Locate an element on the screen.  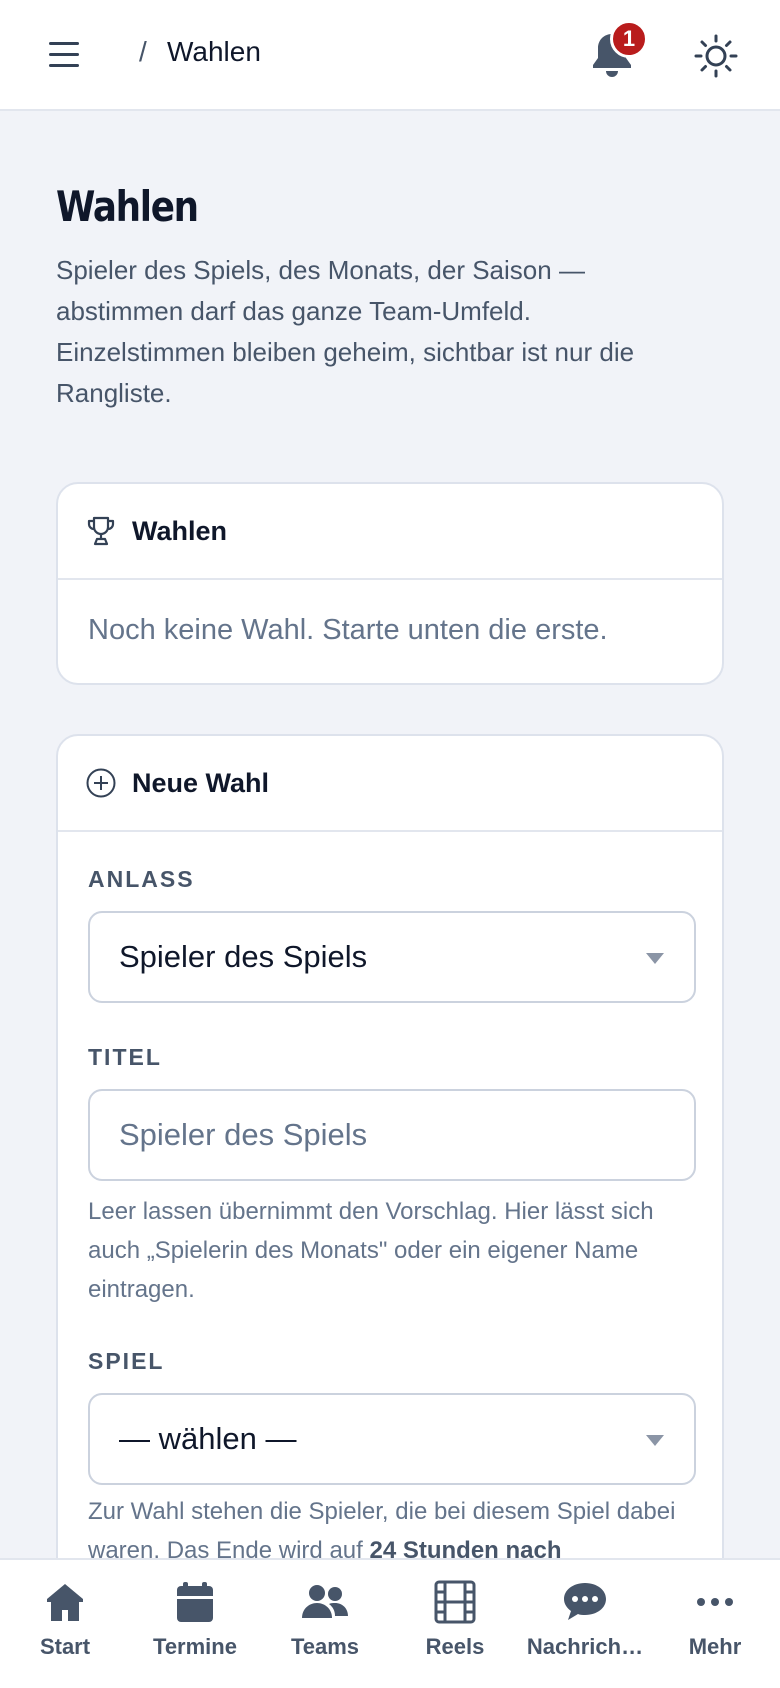
nav-label-reels: Reels is located at coordinates (455, 1646).